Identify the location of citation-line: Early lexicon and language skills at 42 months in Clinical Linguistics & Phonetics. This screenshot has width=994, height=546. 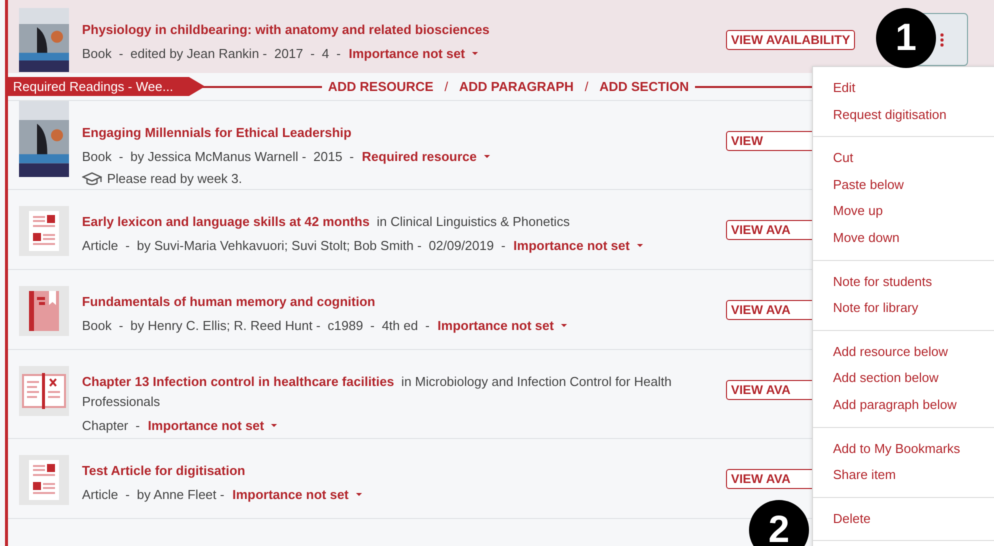
(326, 222).